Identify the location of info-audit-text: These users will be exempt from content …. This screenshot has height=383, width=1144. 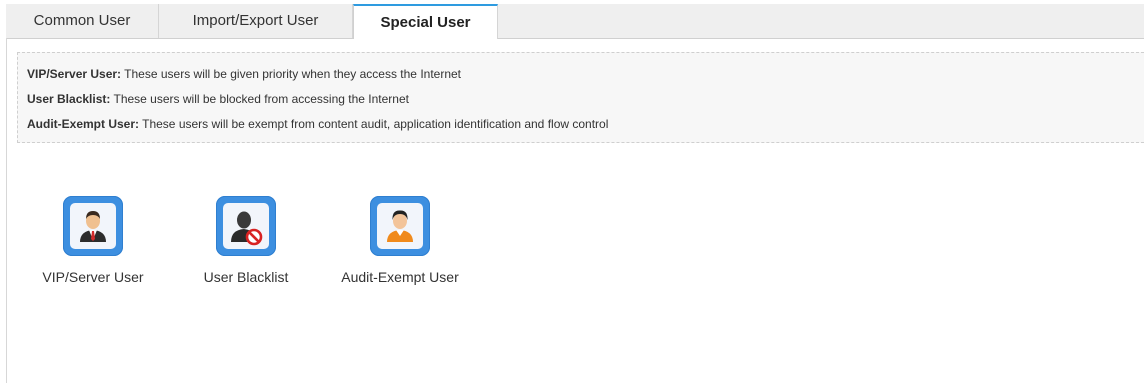
(374, 124).